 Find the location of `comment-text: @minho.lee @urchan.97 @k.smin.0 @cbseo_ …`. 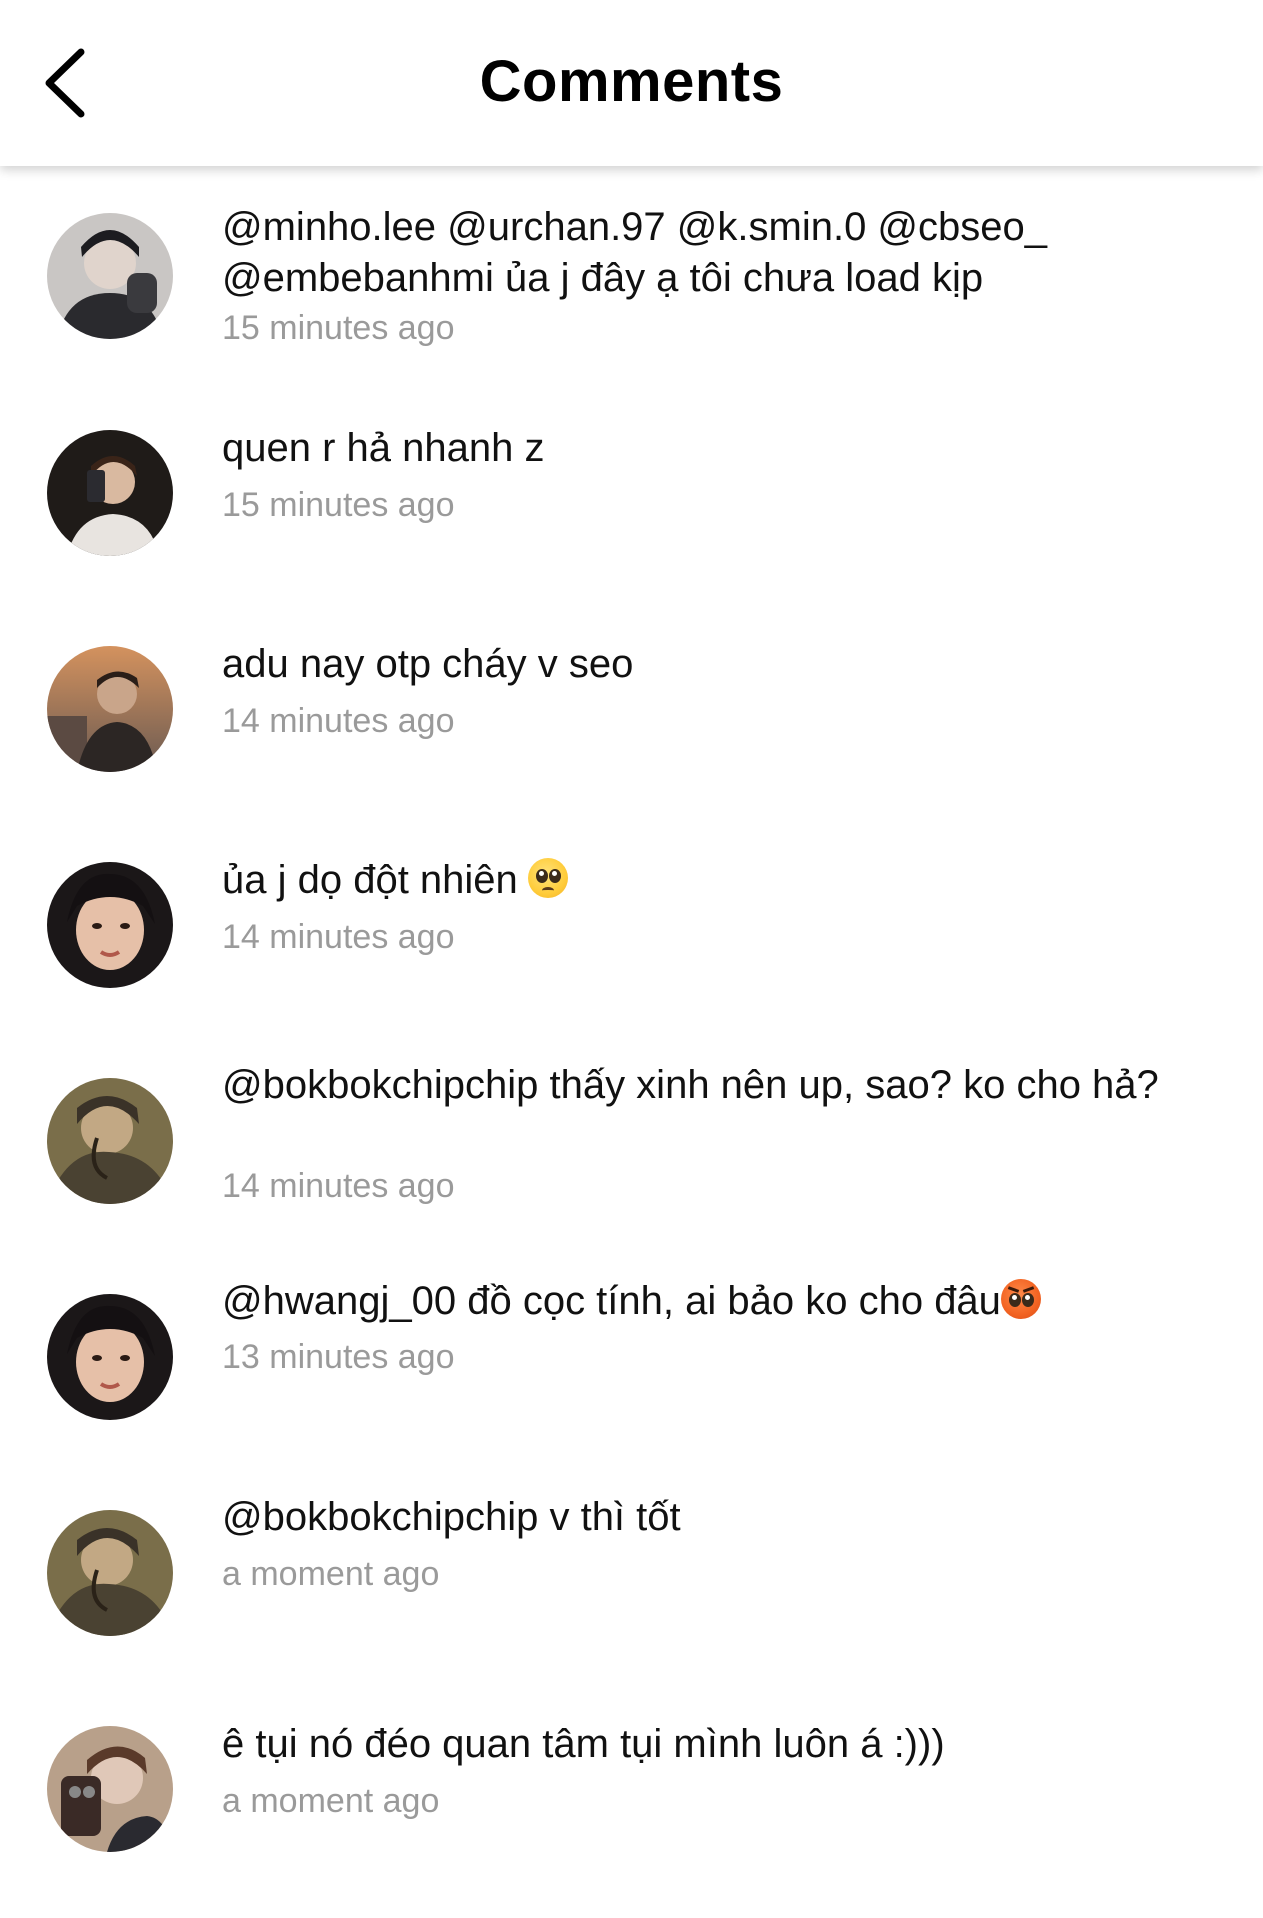

comment-text: @minho.lee @urchan.97 @k.smin.0 @cbseo_ … is located at coordinates (712, 253).